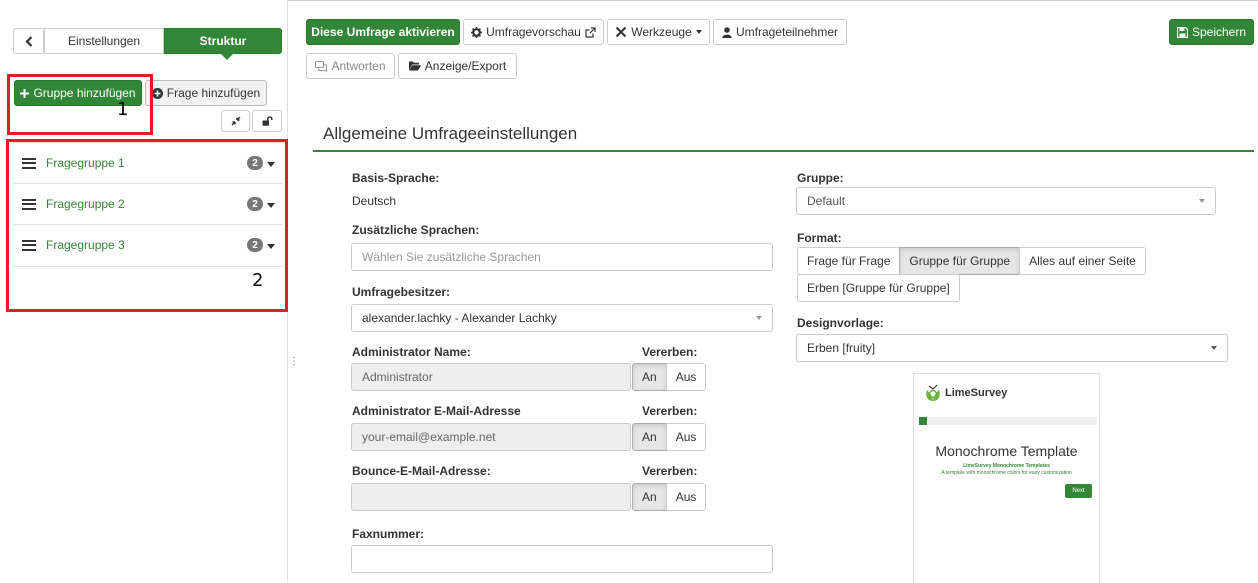  I want to click on lime-logo-icon, so click(933, 392).